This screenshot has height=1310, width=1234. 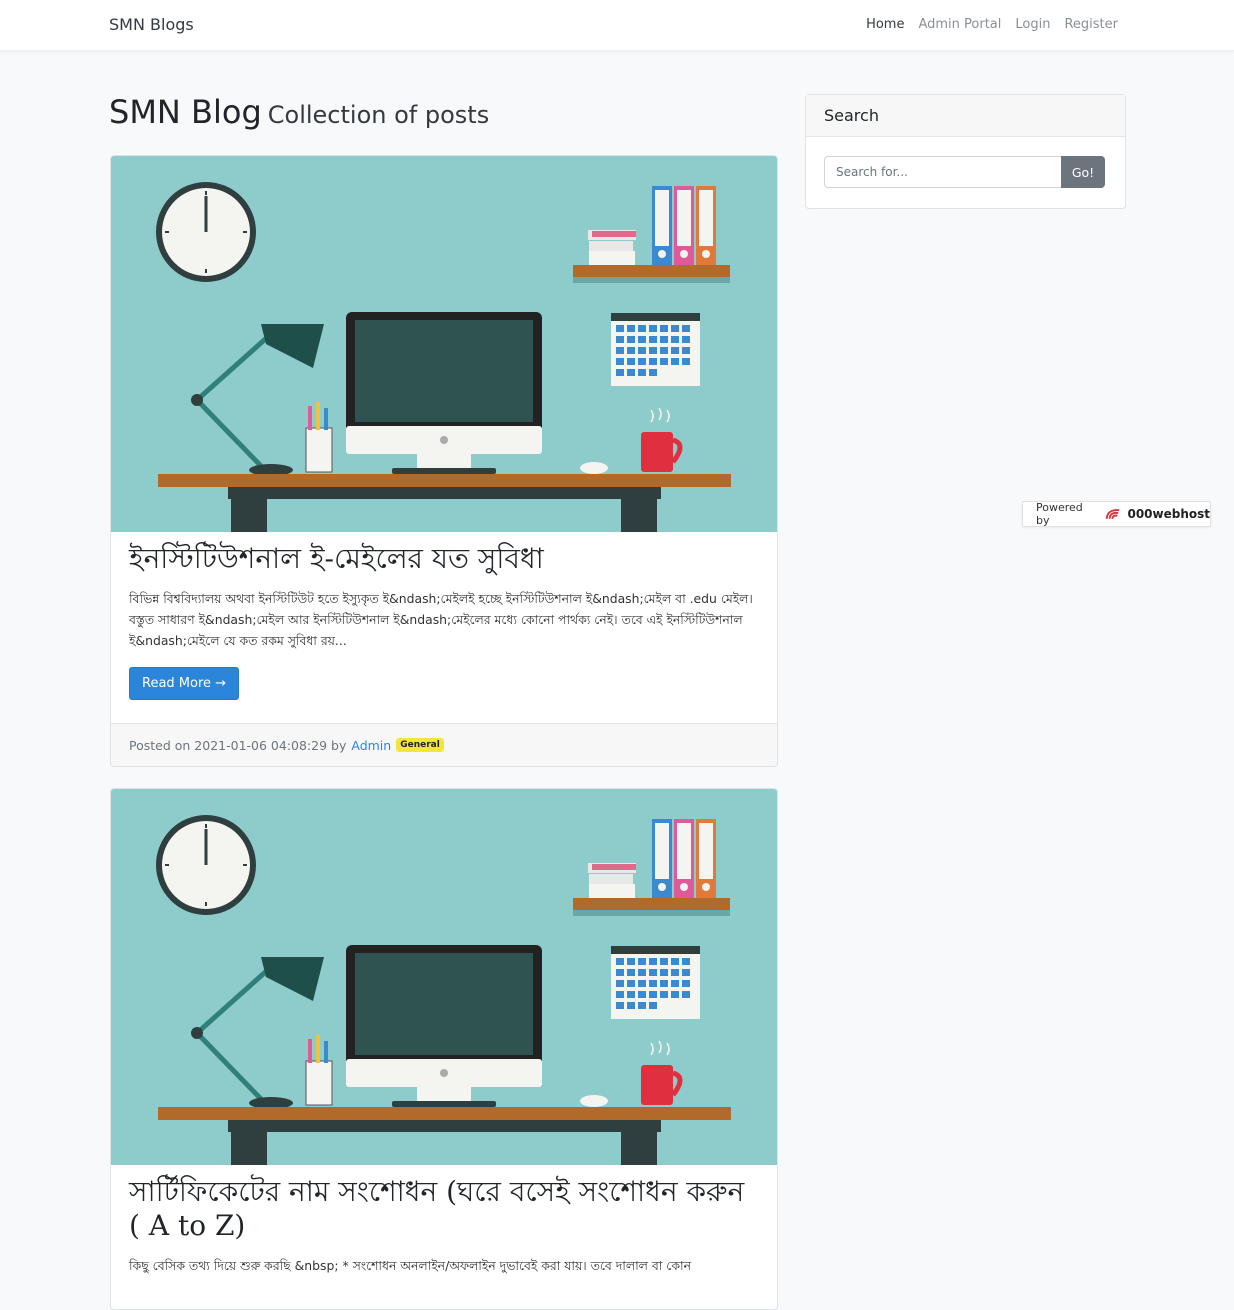 What do you see at coordinates (885, 24) in the screenshot?
I see `nav-home: Home` at bounding box center [885, 24].